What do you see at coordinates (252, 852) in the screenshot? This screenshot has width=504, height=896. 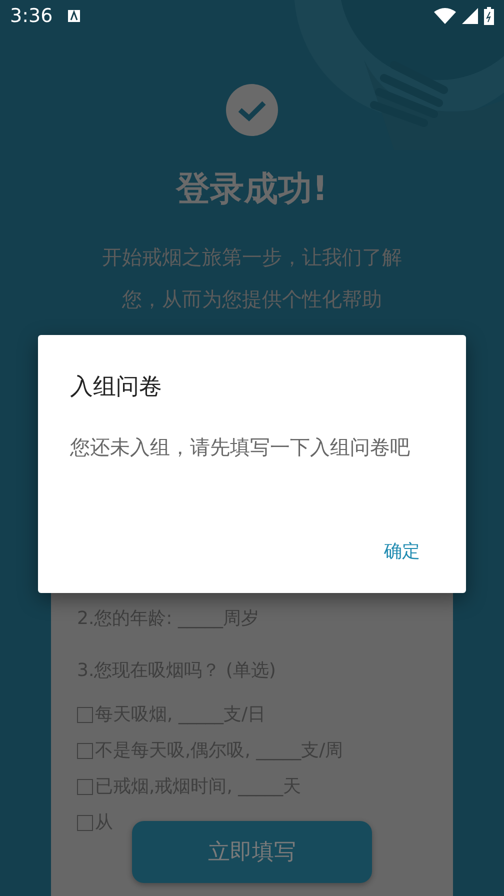 I see `fill-in-button: 立即填写` at bounding box center [252, 852].